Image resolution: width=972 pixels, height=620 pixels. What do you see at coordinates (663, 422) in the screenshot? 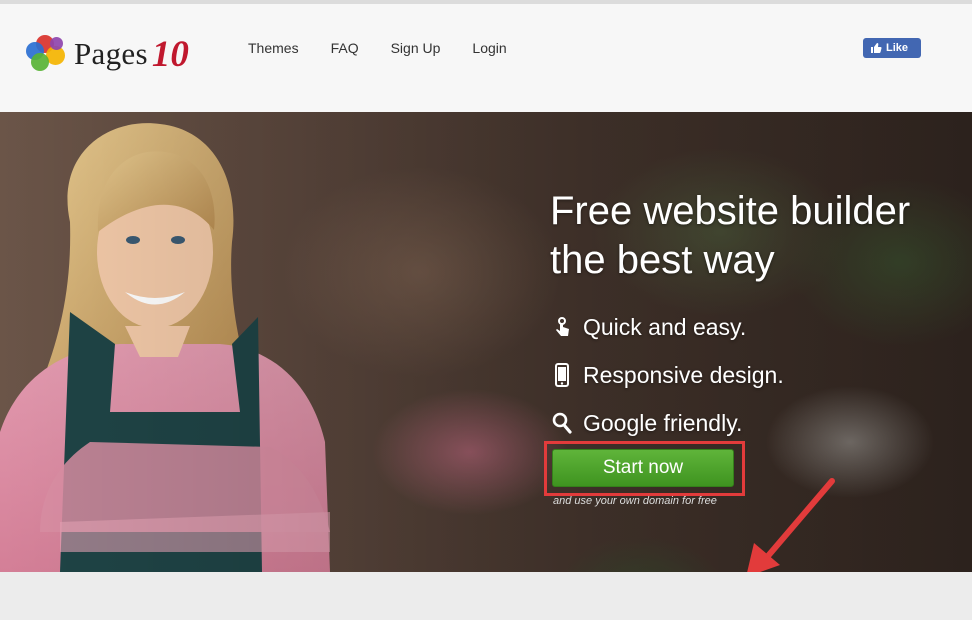
I see `feature-label: Google friendly.` at bounding box center [663, 422].